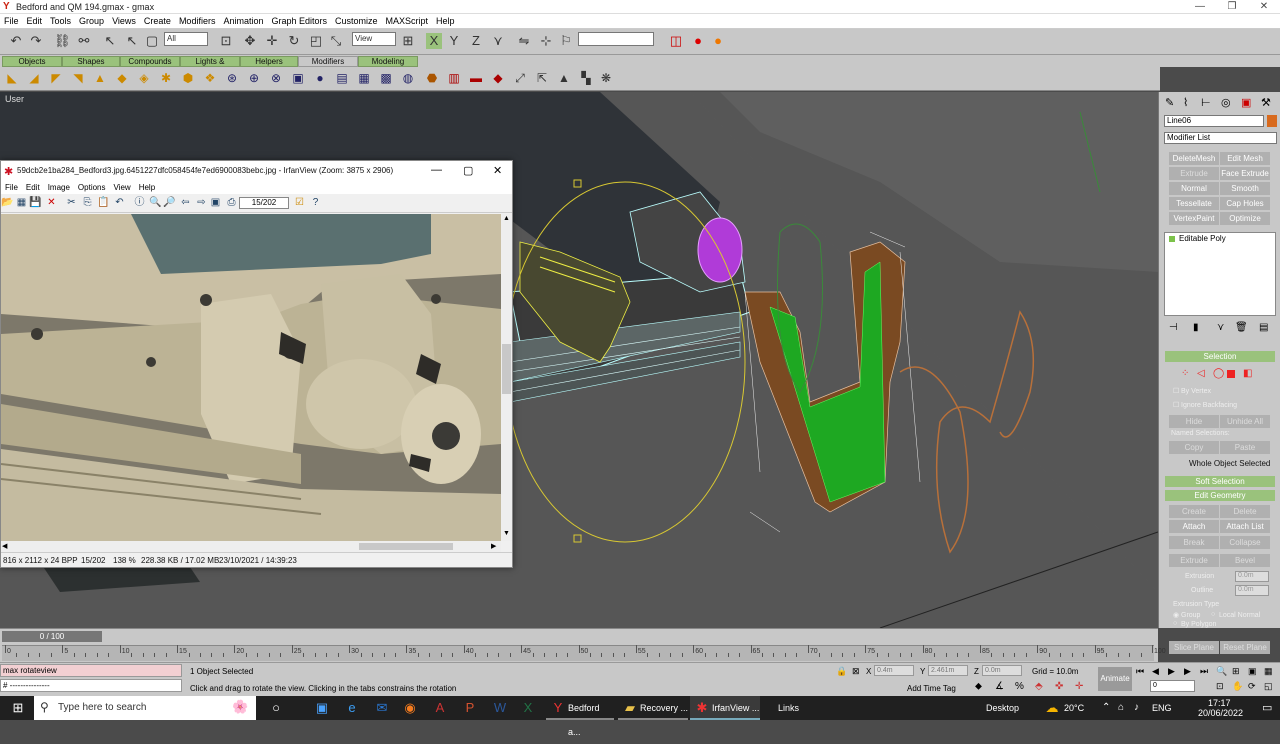 The image size is (1280, 744). I want to click on configure-sets-icon: ▤, so click(1263, 327).